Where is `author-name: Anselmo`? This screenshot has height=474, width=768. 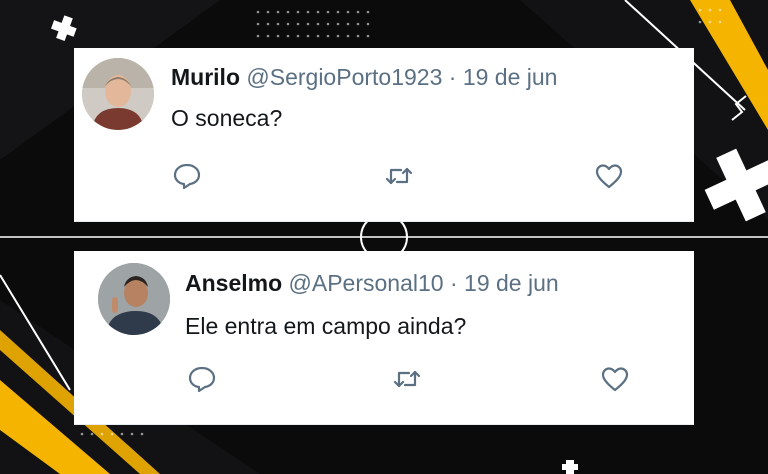
author-name: Anselmo is located at coordinates (233, 283).